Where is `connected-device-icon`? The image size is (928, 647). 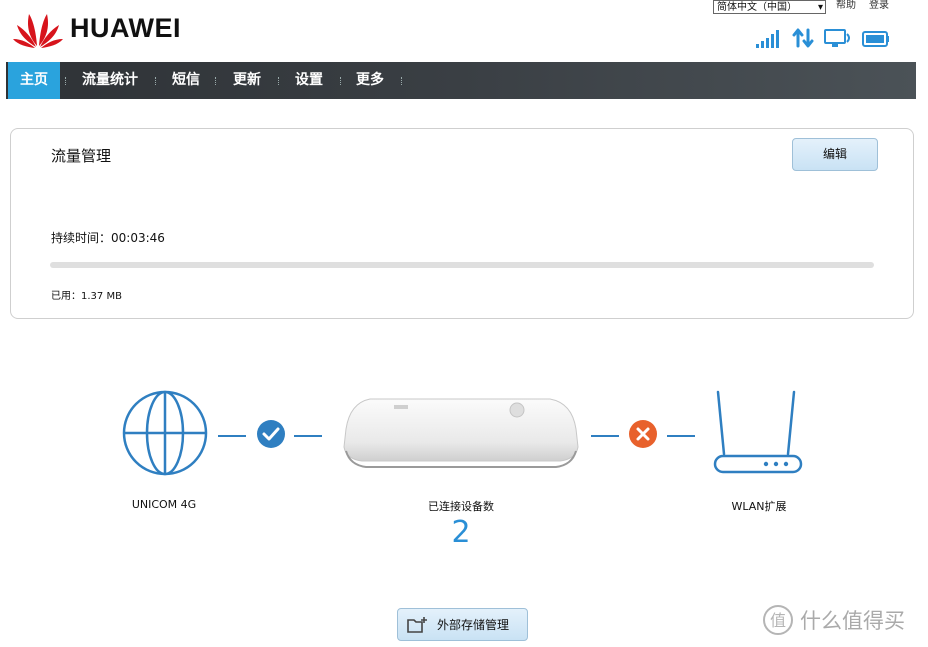
connected-device-icon is located at coordinates (837, 38).